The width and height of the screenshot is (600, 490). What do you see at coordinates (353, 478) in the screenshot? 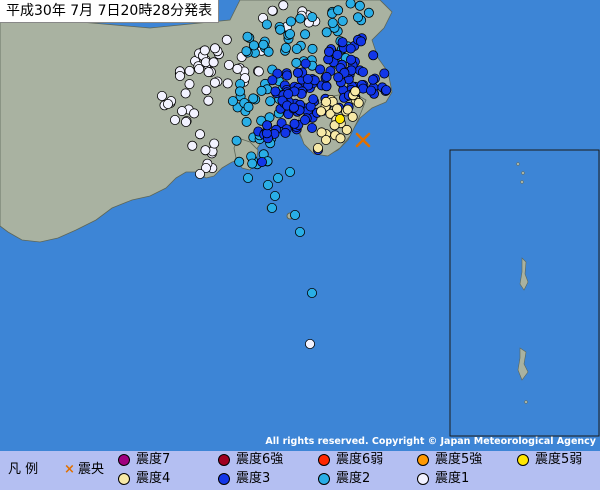
I see `intensity-2-label: 震度2` at bounding box center [353, 478].